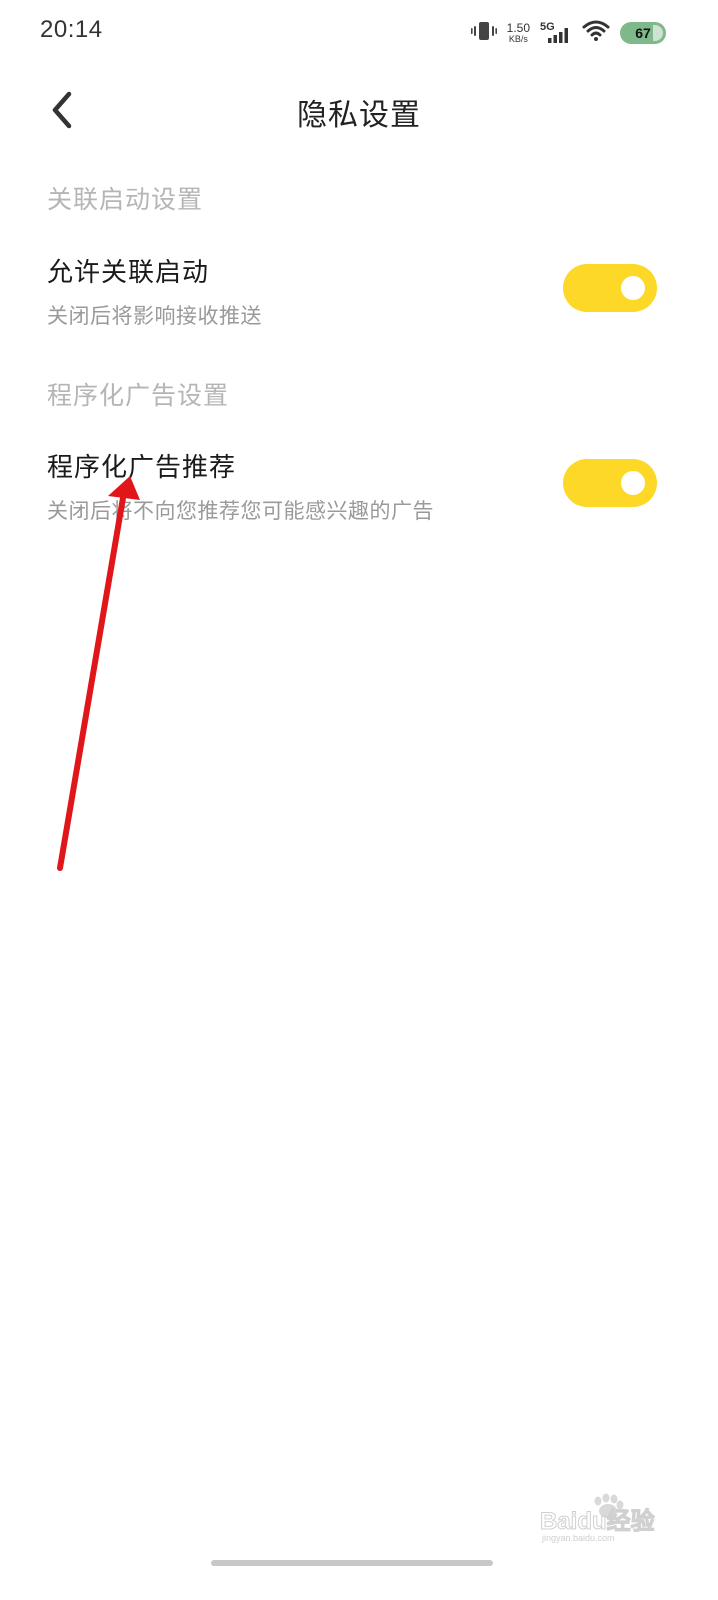 The height and width of the screenshot is (1600, 718). I want to click on network-speed: 1.50 KB/s, so click(518, 33).